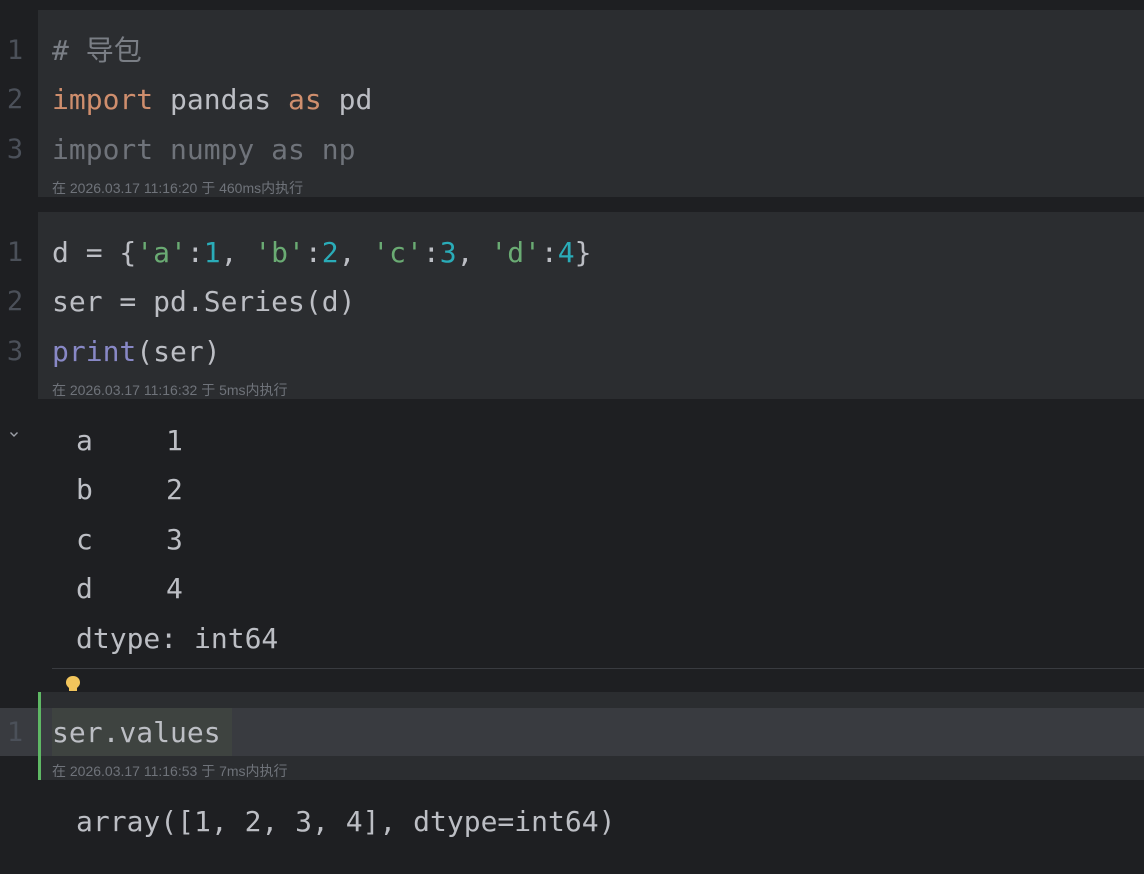  I want to click on code-token: d = {, so click(94, 252).